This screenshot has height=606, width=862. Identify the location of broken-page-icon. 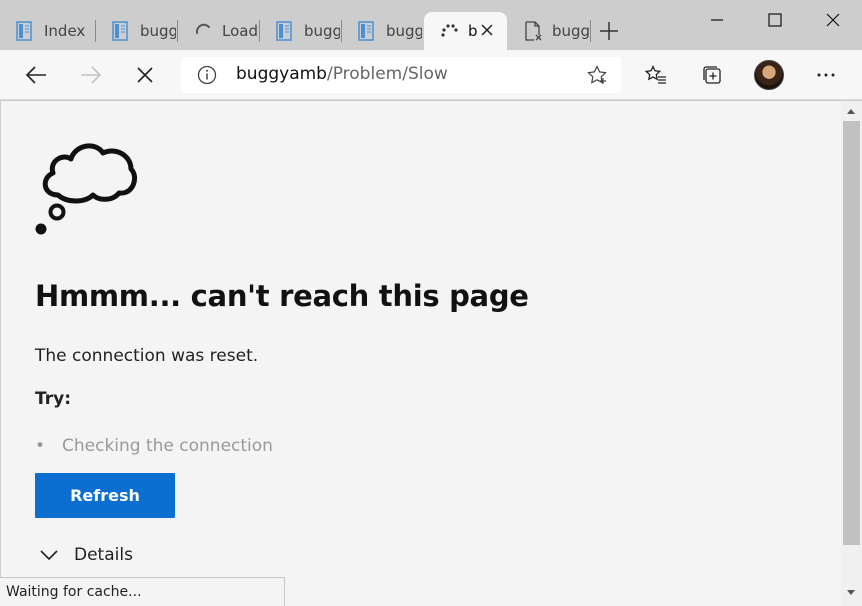
(533, 31).